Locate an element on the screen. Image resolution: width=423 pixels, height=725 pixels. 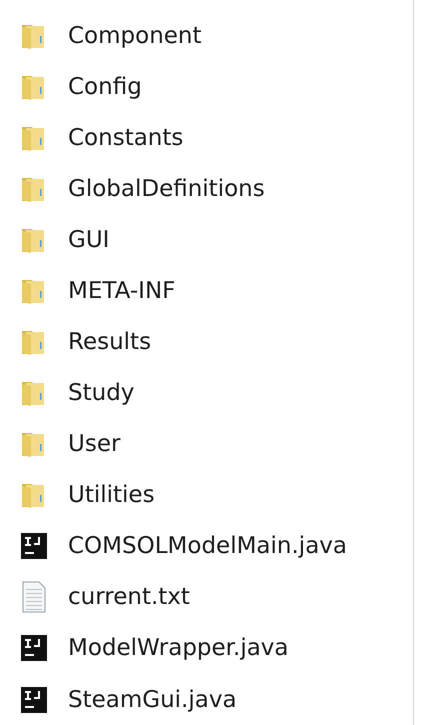
file-name: META-INF is located at coordinates (122, 291).